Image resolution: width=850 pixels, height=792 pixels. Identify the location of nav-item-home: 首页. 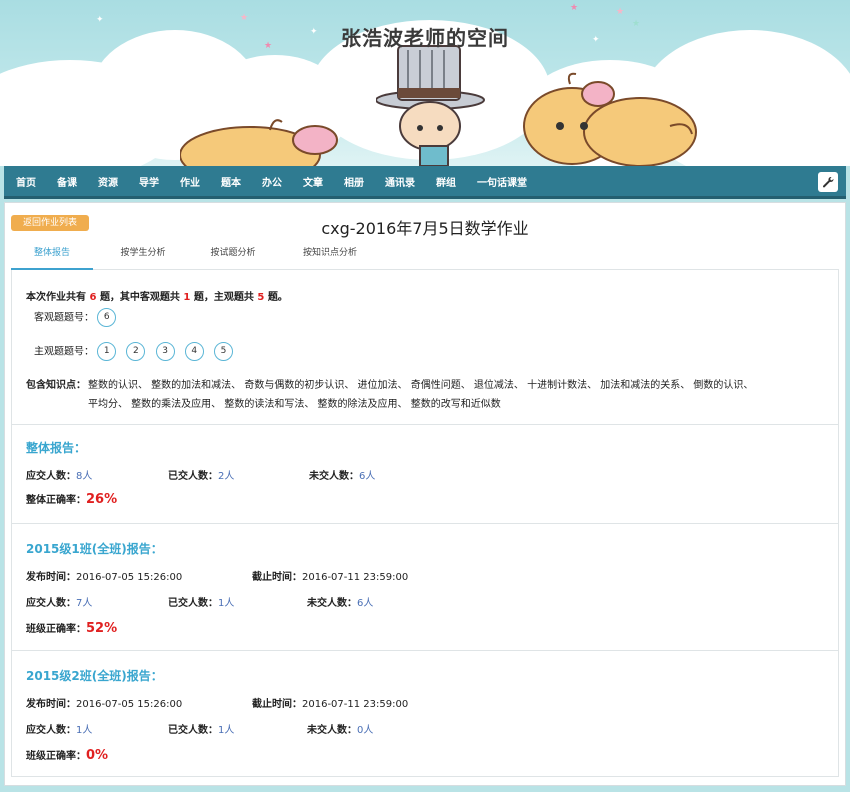
(26, 181).